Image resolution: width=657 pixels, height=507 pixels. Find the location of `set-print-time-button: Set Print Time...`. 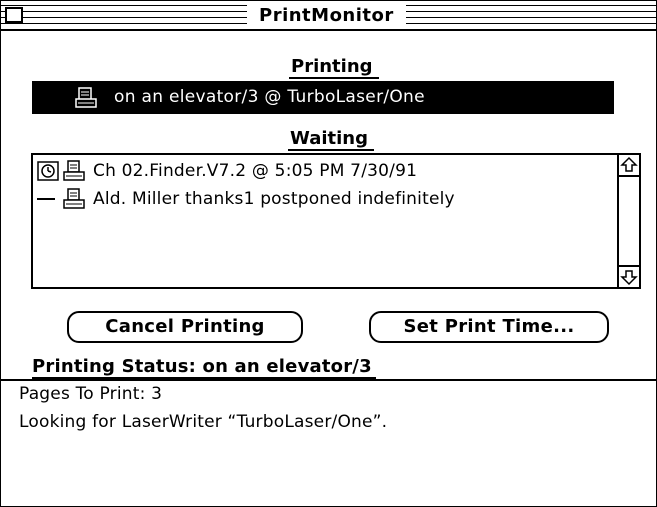

set-print-time-button: Set Print Time... is located at coordinates (489, 327).